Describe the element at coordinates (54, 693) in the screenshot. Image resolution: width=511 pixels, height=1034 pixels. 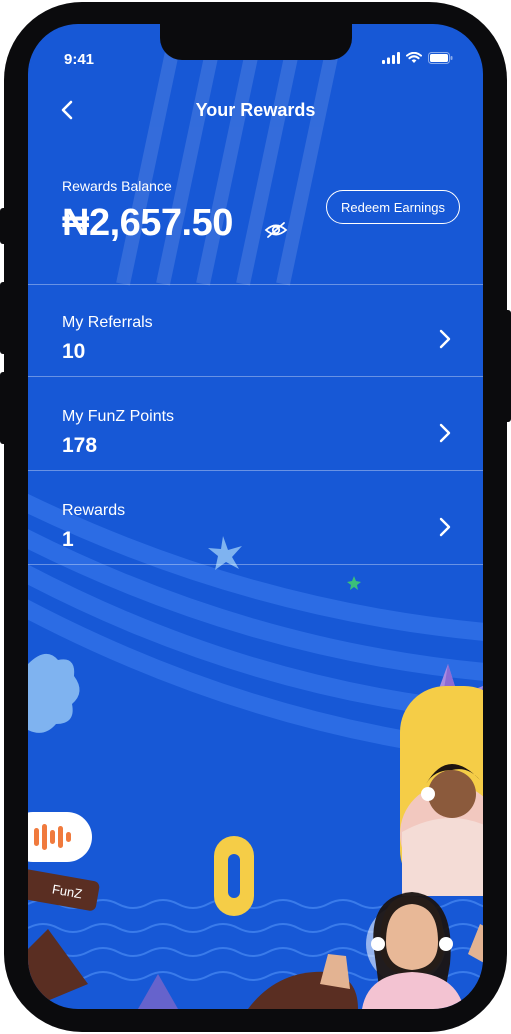
I see `blob-shape` at that location.